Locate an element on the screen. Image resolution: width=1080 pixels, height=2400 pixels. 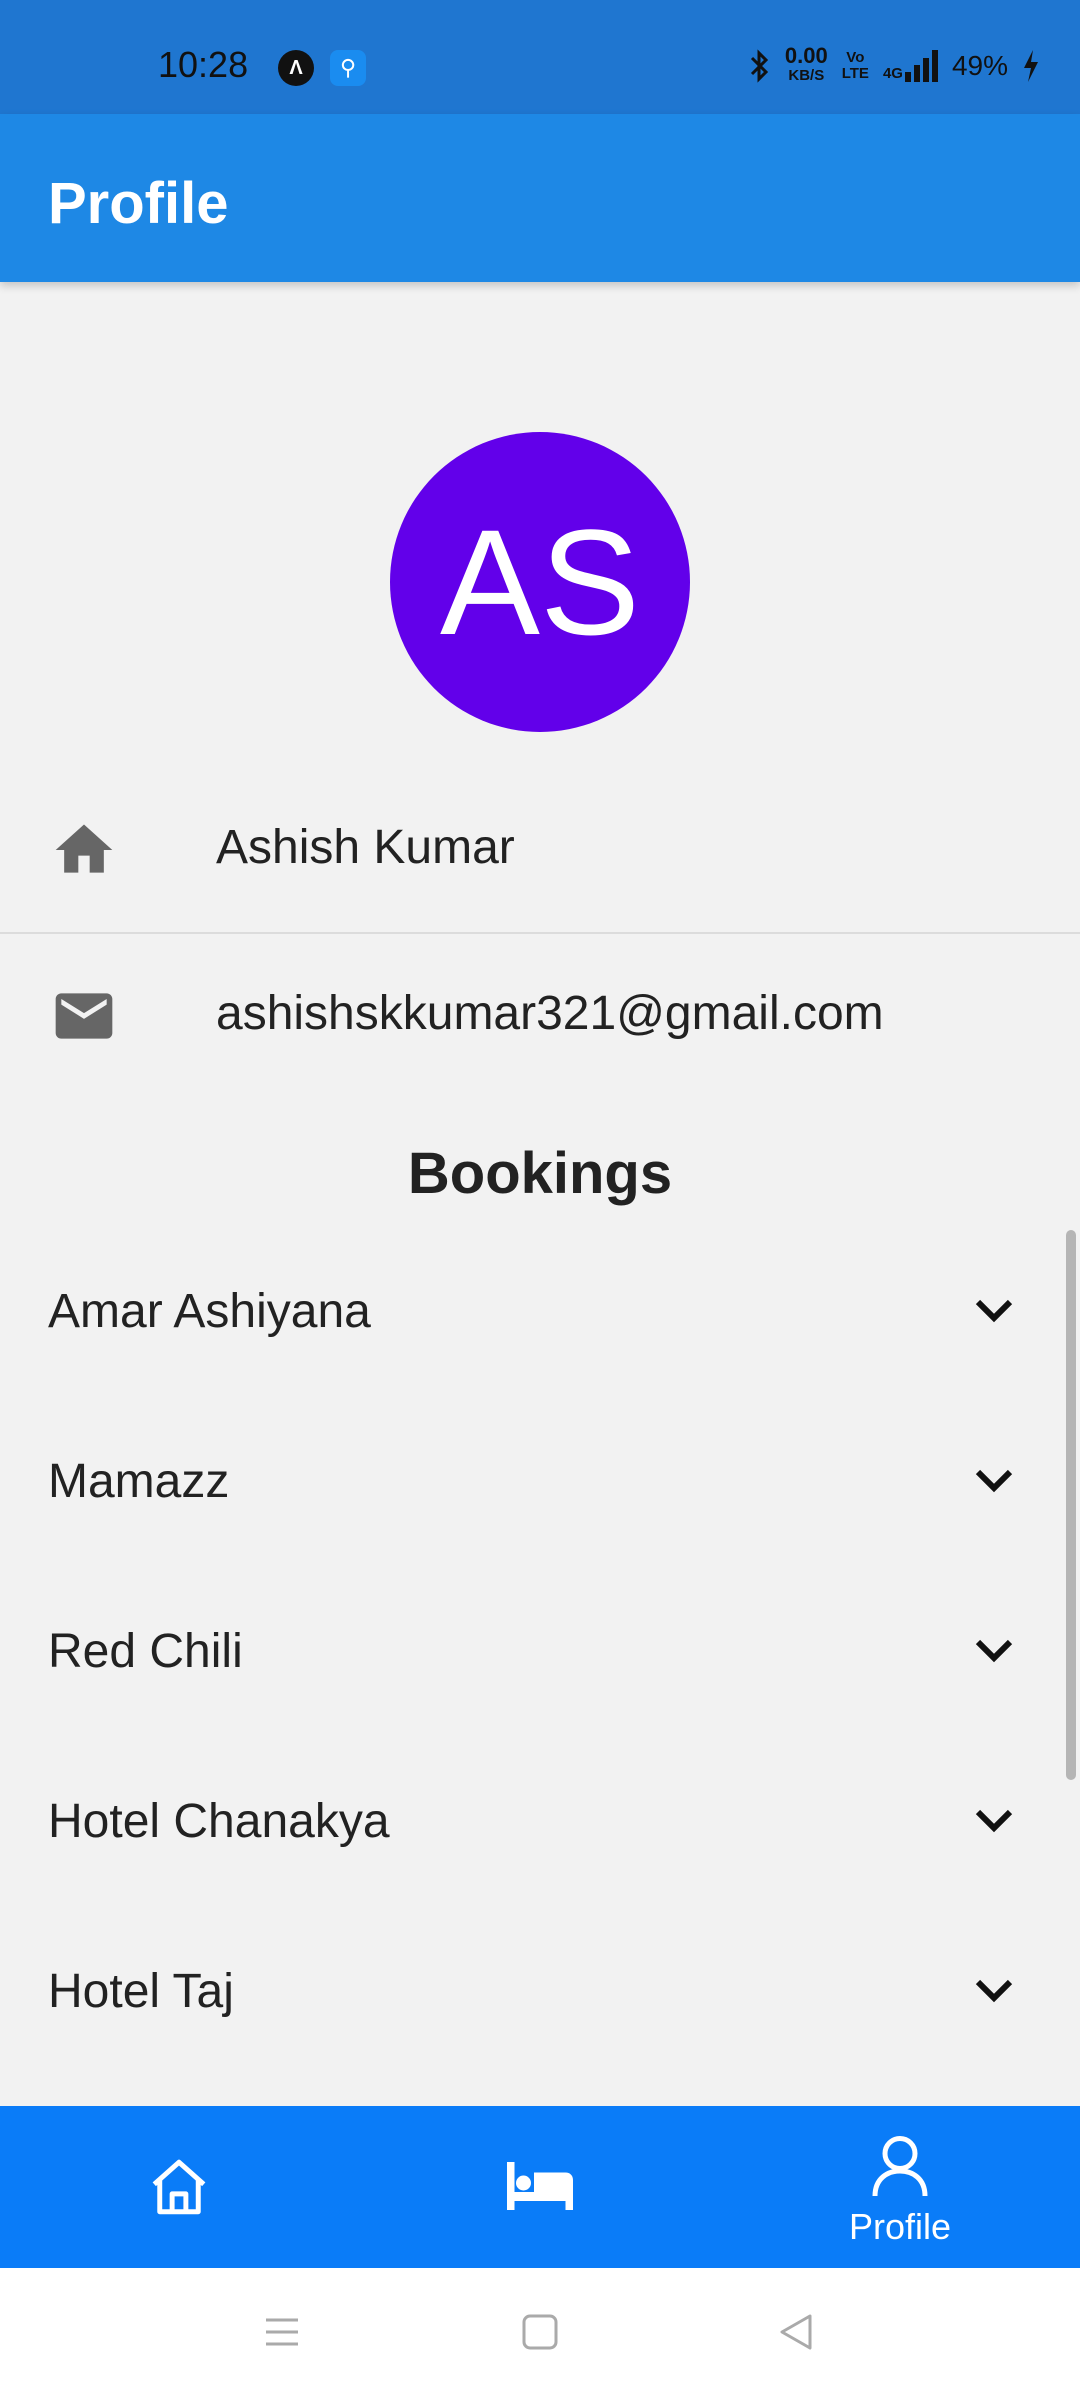
network-speed: 0.00 KB/S is located at coordinates (806, 64).